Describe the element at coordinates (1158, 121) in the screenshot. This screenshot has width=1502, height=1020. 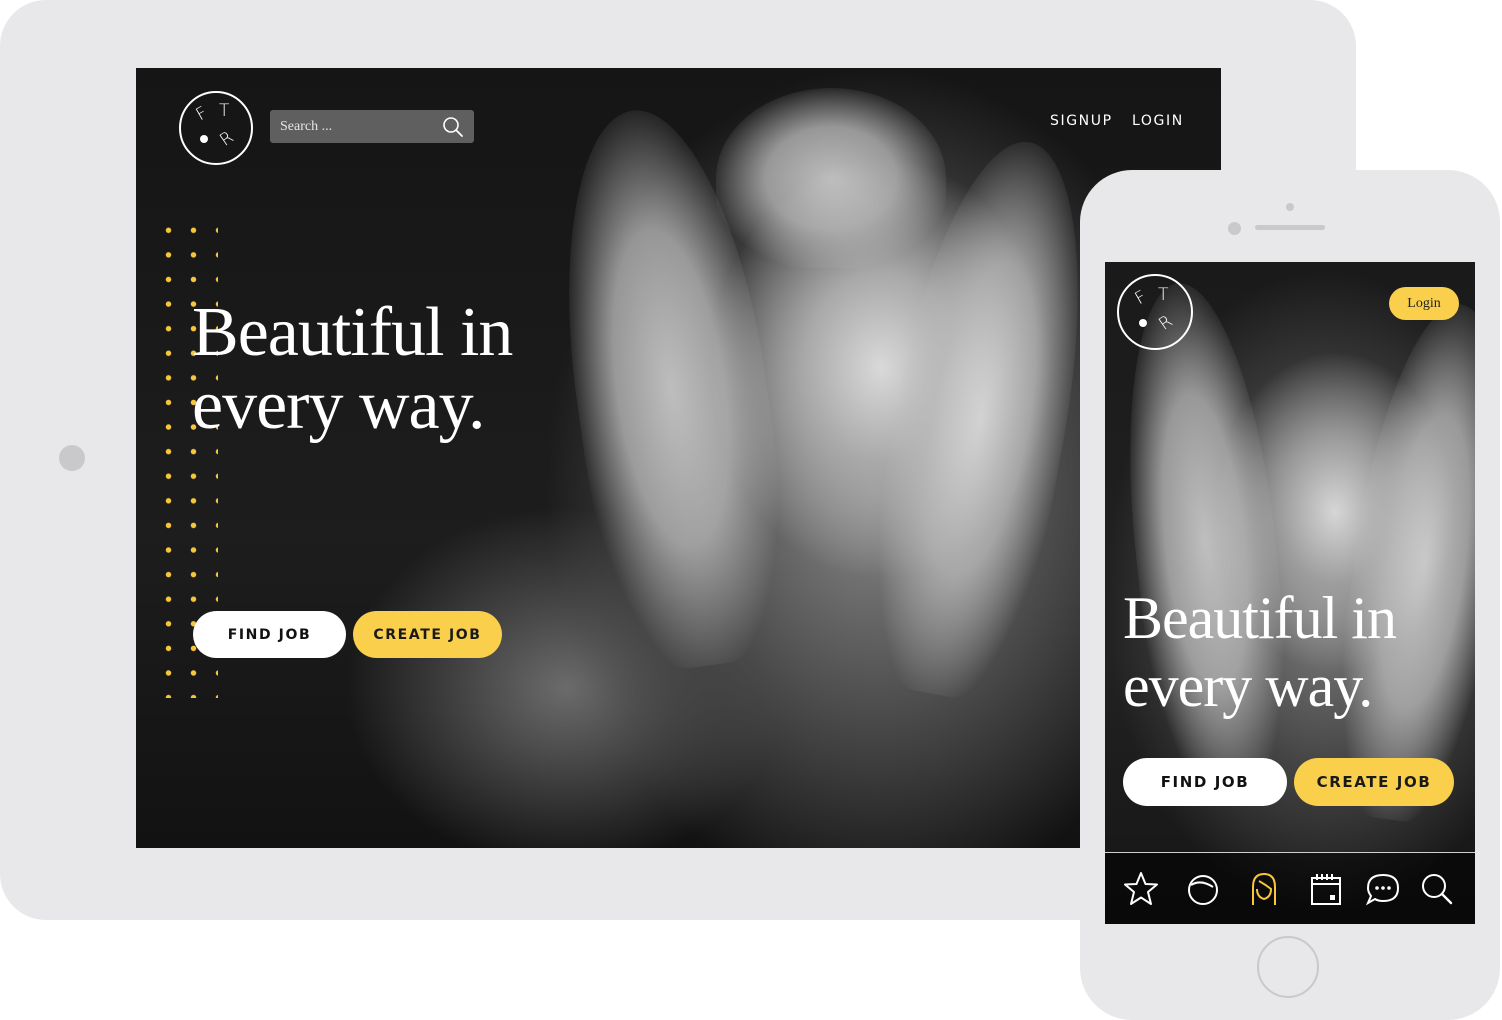
I see `login-link: LOGIN` at that location.